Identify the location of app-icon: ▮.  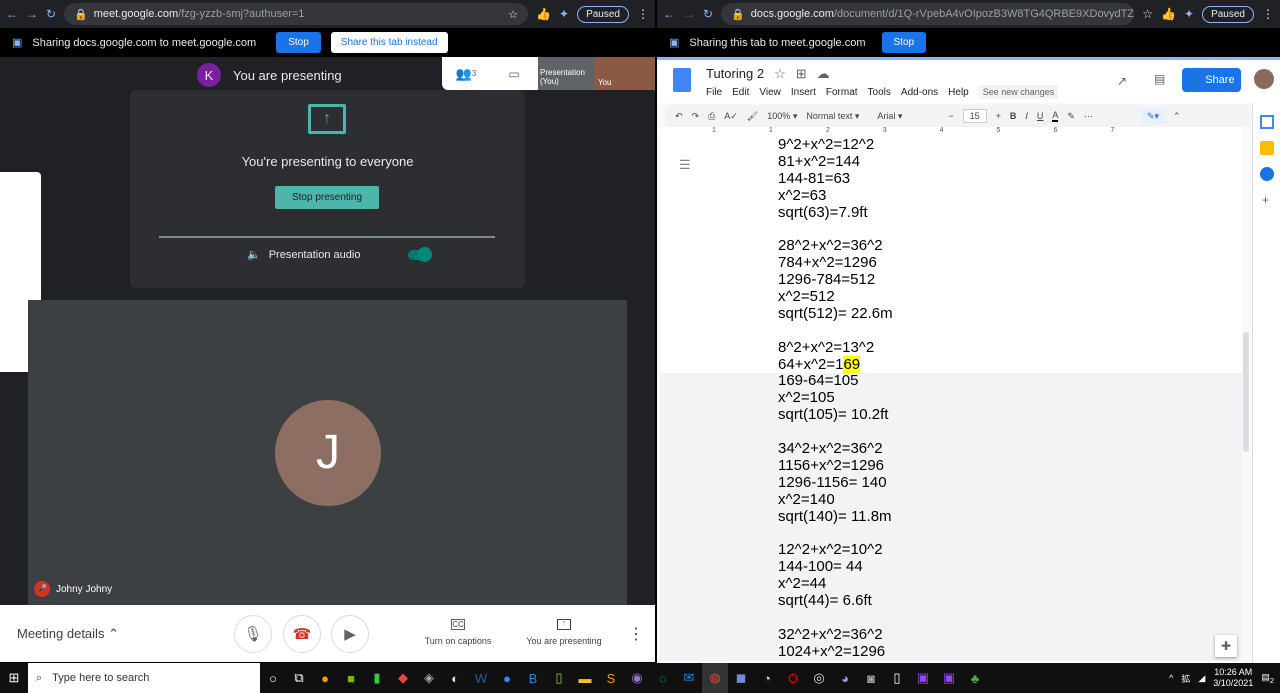
(377, 678).